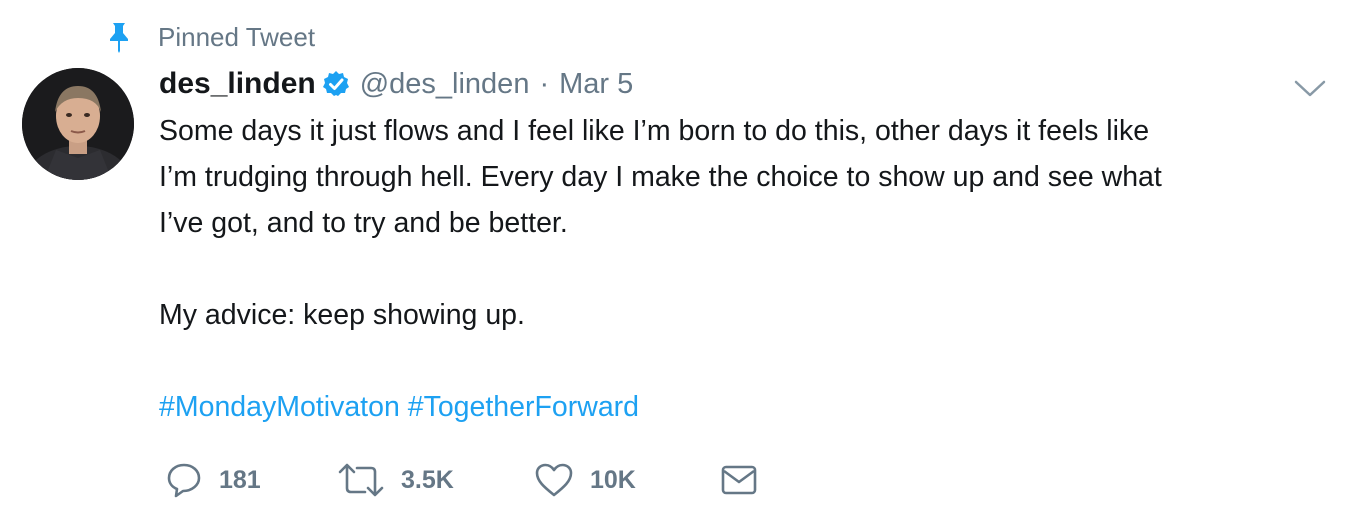 Image resolution: width=1350 pixels, height=510 pixels. I want to click on retweet-icon, so click(361, 480).